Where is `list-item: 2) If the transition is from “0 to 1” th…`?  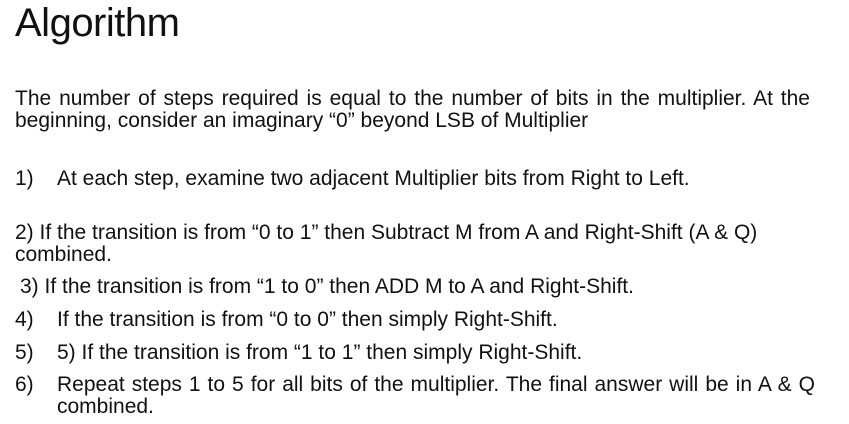
list-item: 2) If the transition is from “0 to 1” th… is located at coordinates (392, 244).